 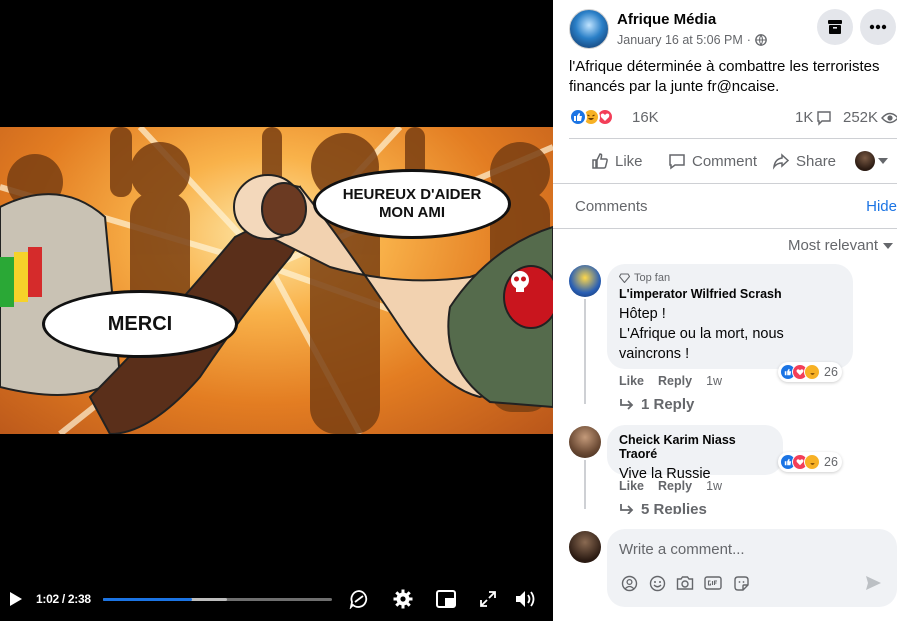 I want to click on more-options-button, so click(x=878, y=27).